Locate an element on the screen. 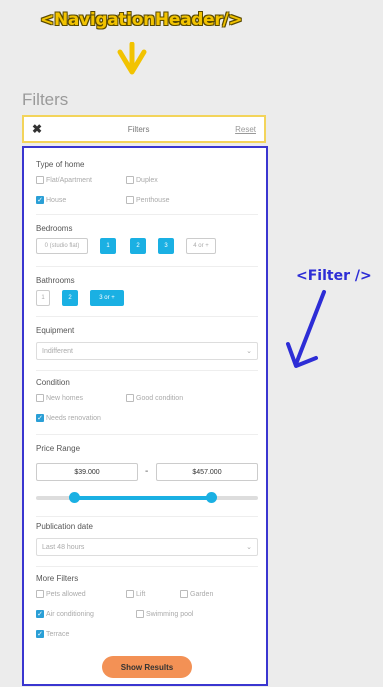 This screenshot has width=383, height=687. bathrooms-title: Bathrooms is located at coordinates (55, 280).